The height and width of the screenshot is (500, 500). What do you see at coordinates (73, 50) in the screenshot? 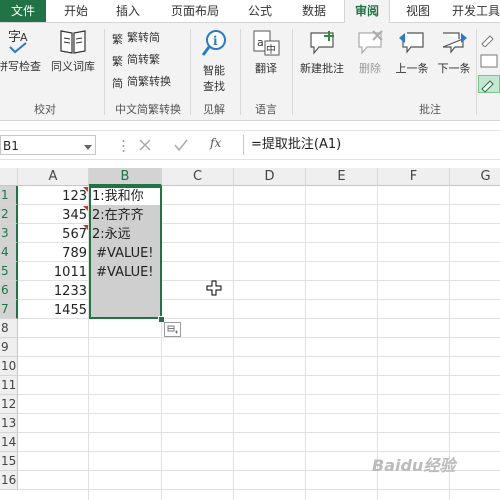
I see `thesaurus-button: 同义词库` at bounding box center [73, 50].